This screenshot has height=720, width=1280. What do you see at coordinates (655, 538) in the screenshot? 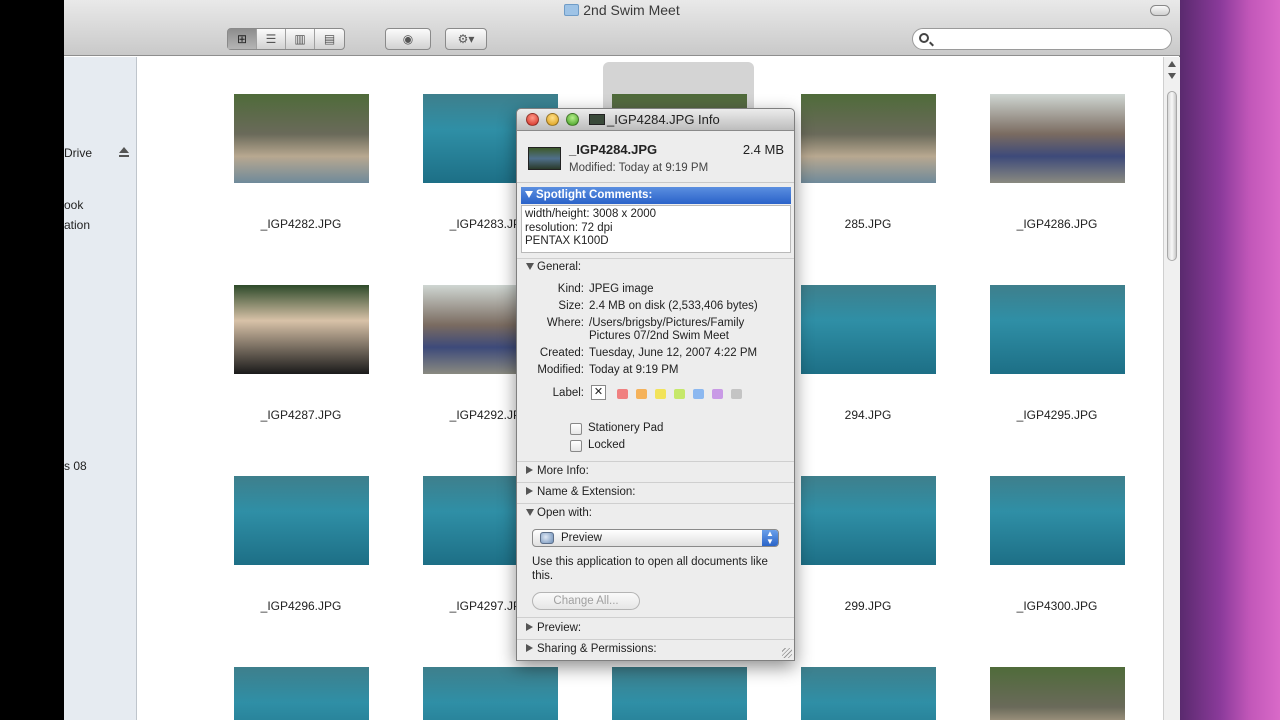
I see `open-with-select: Preview ▲ ▼` at bounding box center [655, 538].